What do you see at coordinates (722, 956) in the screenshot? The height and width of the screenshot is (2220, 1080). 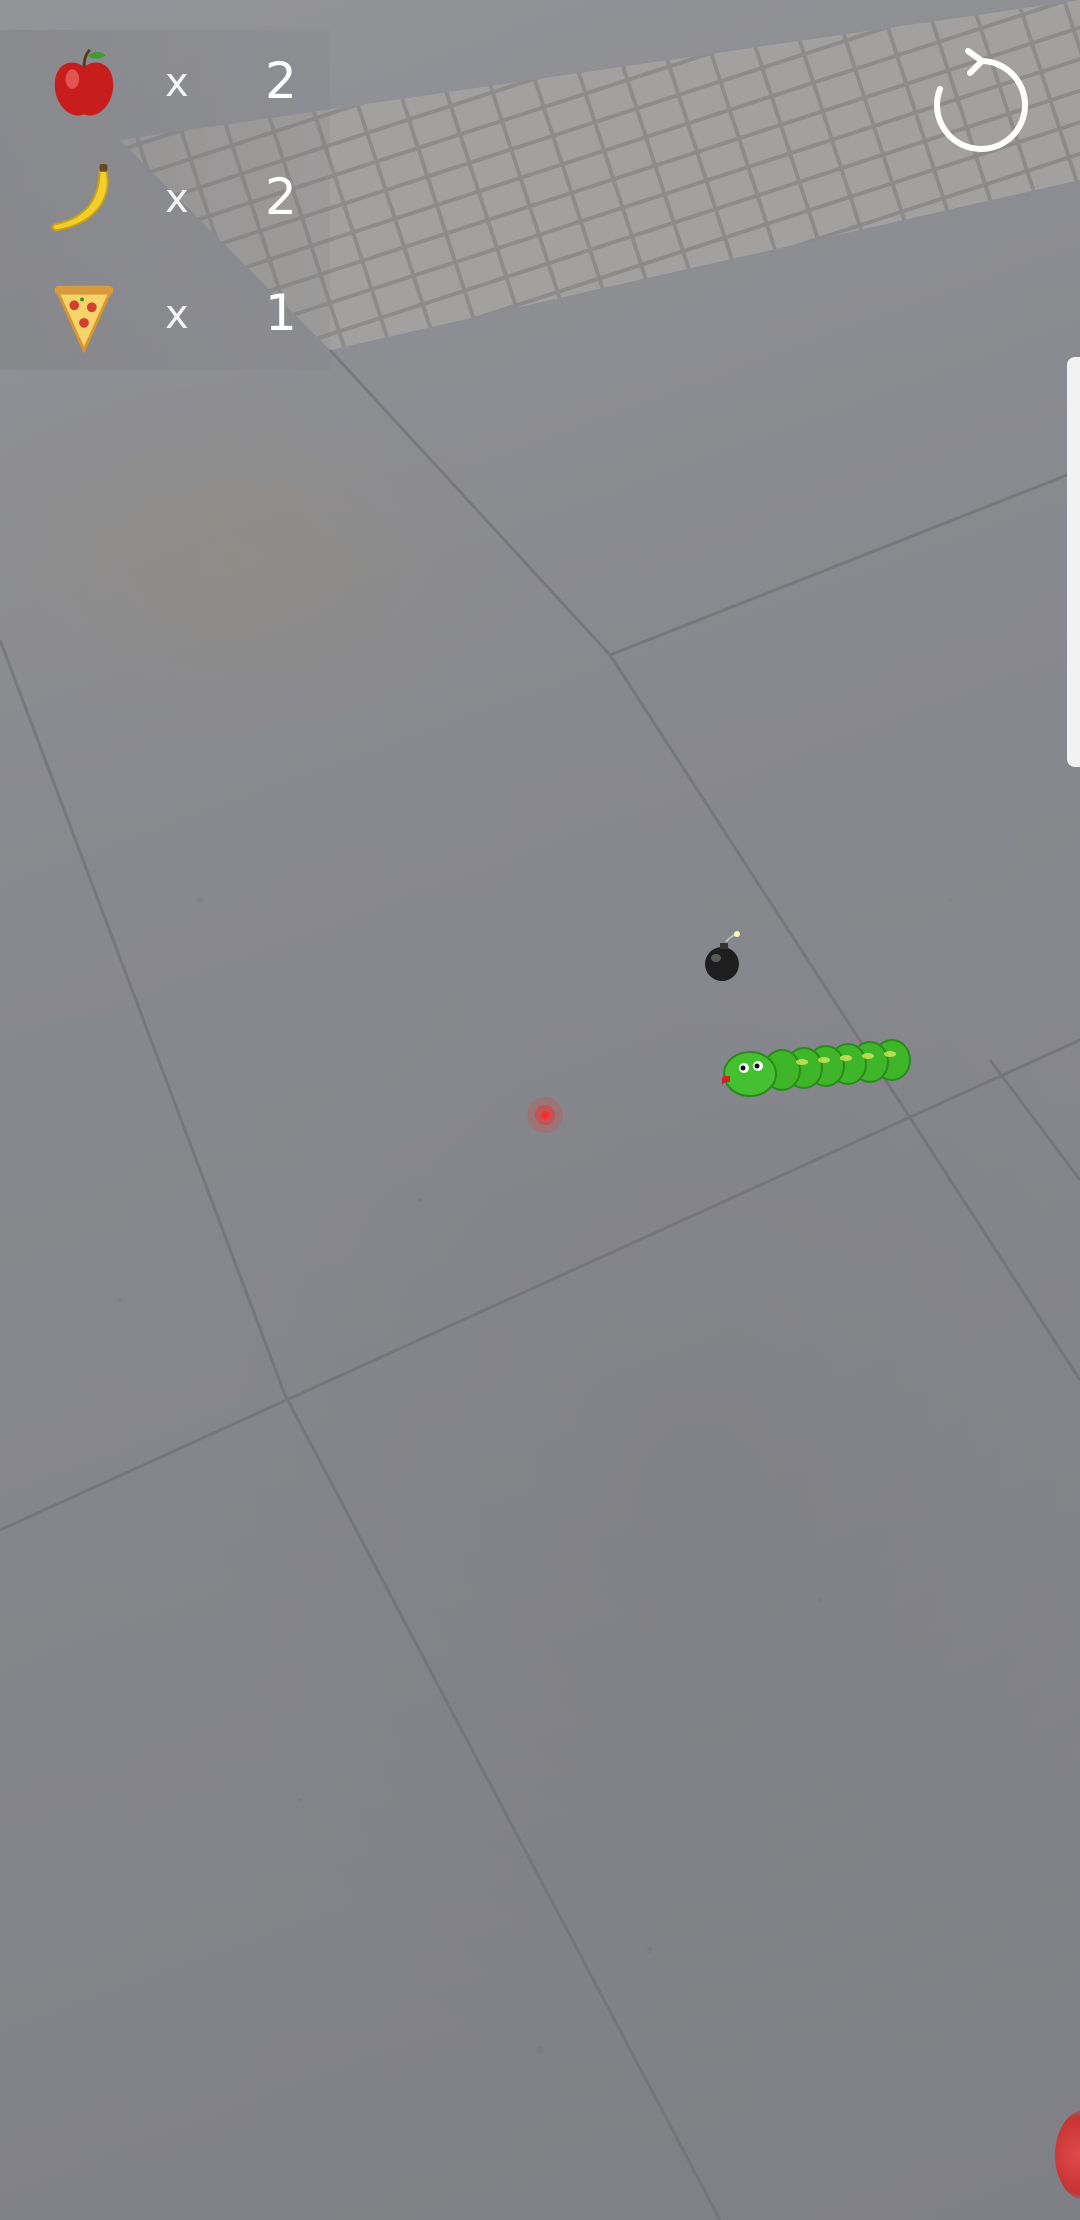 I see `bomb-icon` at bounding box center [722, 956].